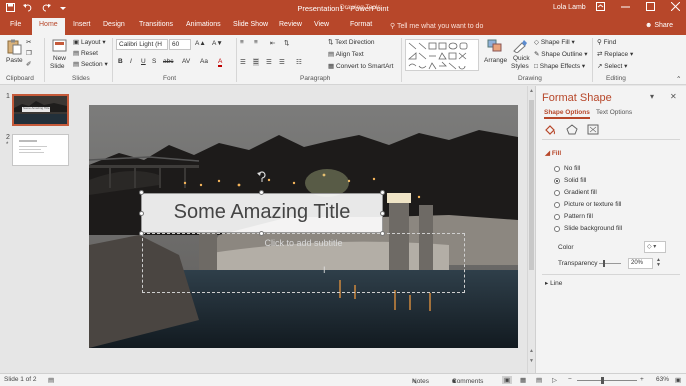  What do you see at coordinates (655, 247) in the screenshot?
I see `color-picker: ◇ ▾` at bounding box center [655, 247].